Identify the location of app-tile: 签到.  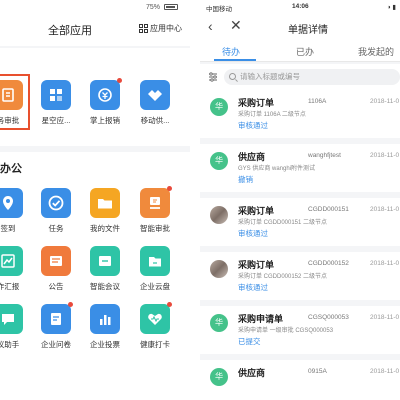
(15, 211).